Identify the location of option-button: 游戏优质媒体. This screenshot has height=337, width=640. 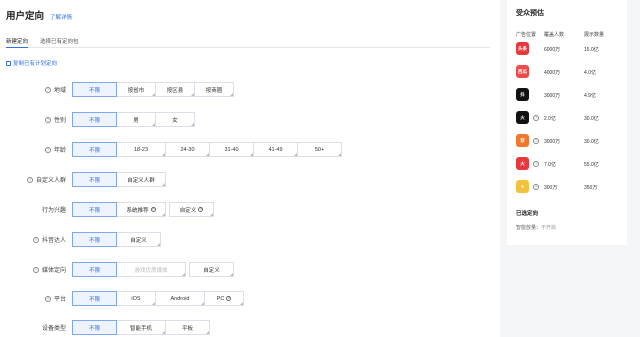
(151, 269).